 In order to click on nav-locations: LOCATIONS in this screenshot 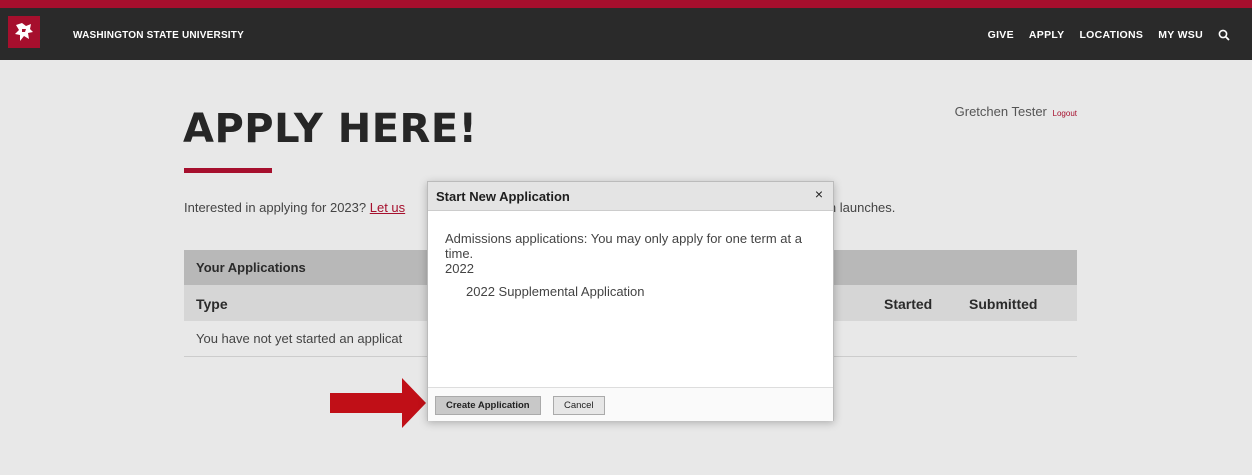, I will do `click(1111, 35)`.